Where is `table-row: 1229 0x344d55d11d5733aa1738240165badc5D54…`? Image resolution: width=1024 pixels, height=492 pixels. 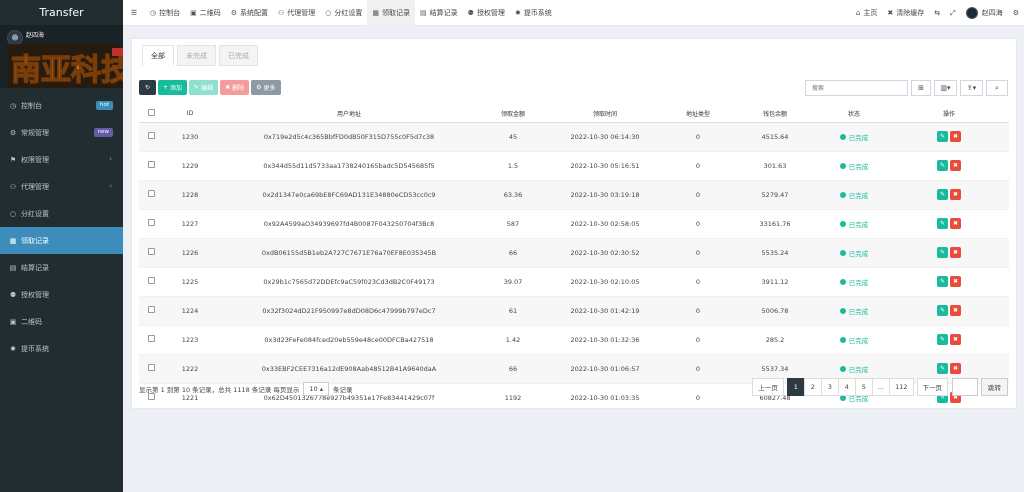
table-row: 1229 0x344d55d11d5733aa1738240165badc5D54… is located at coordinates (574, 166).